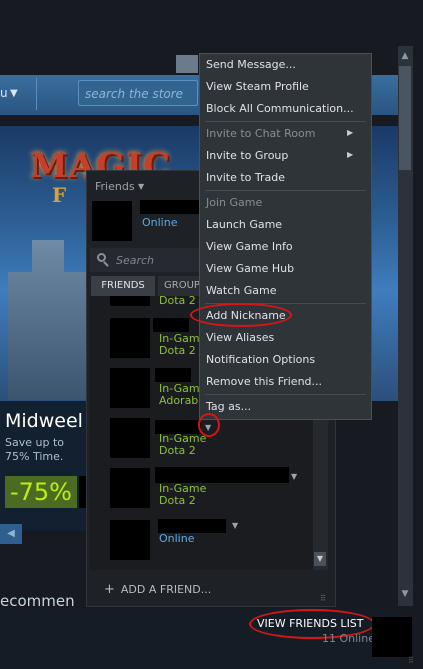 This screenshot has height=669, width=423. Describe the element at coordinates (241, 315) in the screenshot. I see `annotation-ring-add-nickname` at that location.